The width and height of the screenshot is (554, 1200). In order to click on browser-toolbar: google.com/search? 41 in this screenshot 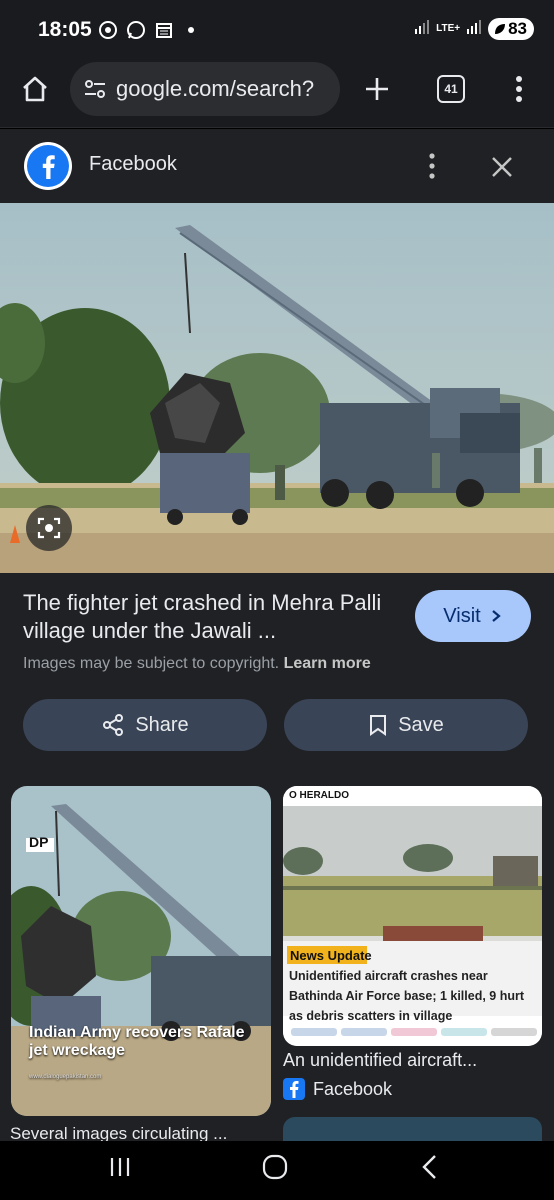, I will do `click(277, 95)`.